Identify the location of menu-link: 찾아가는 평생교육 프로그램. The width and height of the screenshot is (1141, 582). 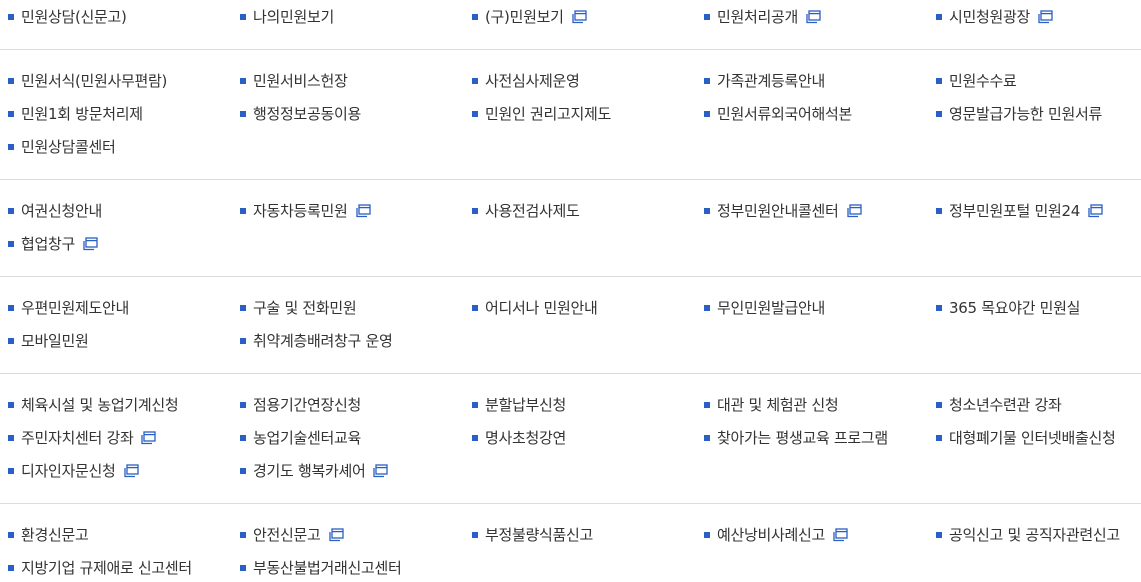
(812, 437).